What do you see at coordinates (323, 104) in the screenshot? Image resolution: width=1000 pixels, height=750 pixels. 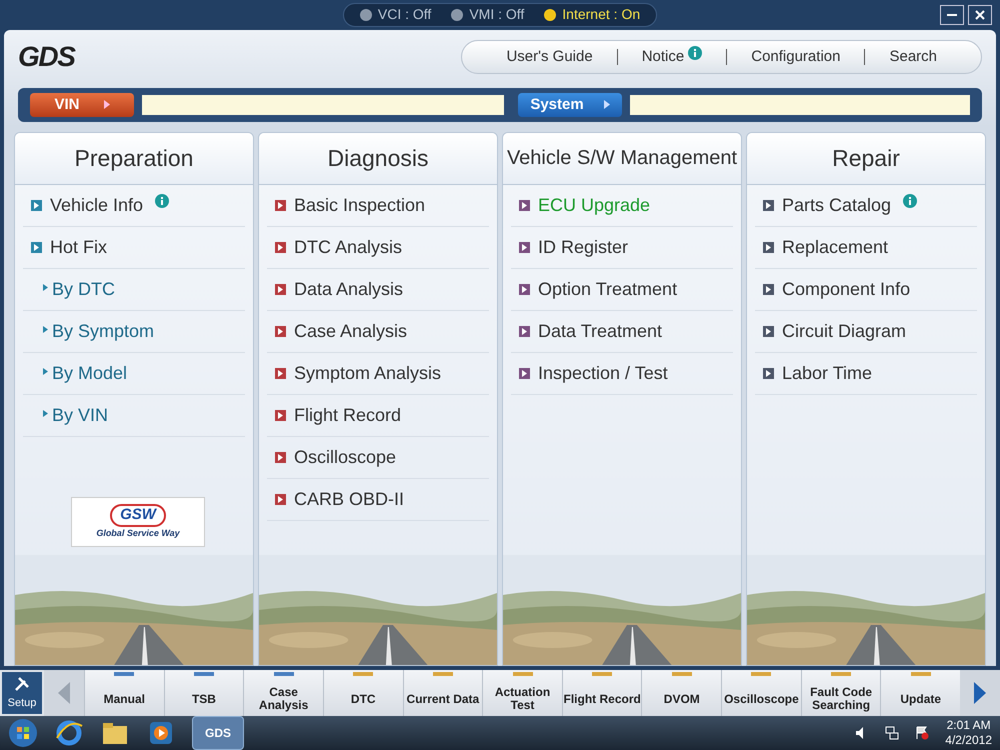 I see `vin-field` at bounding box center [323, 104].